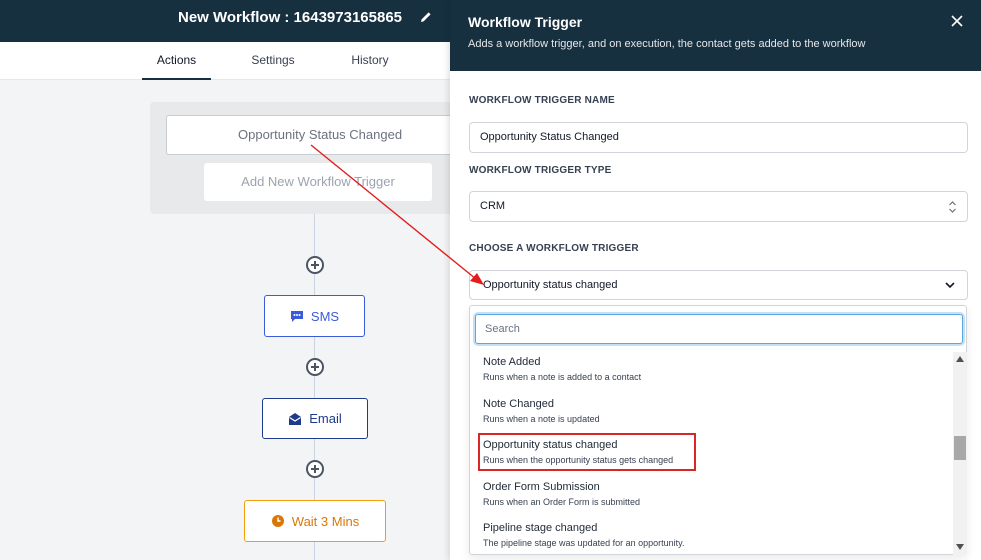 This screenshot has height=560, width=981. I want to click on action-wait: Wait 3 Mins, so click(315, 521).